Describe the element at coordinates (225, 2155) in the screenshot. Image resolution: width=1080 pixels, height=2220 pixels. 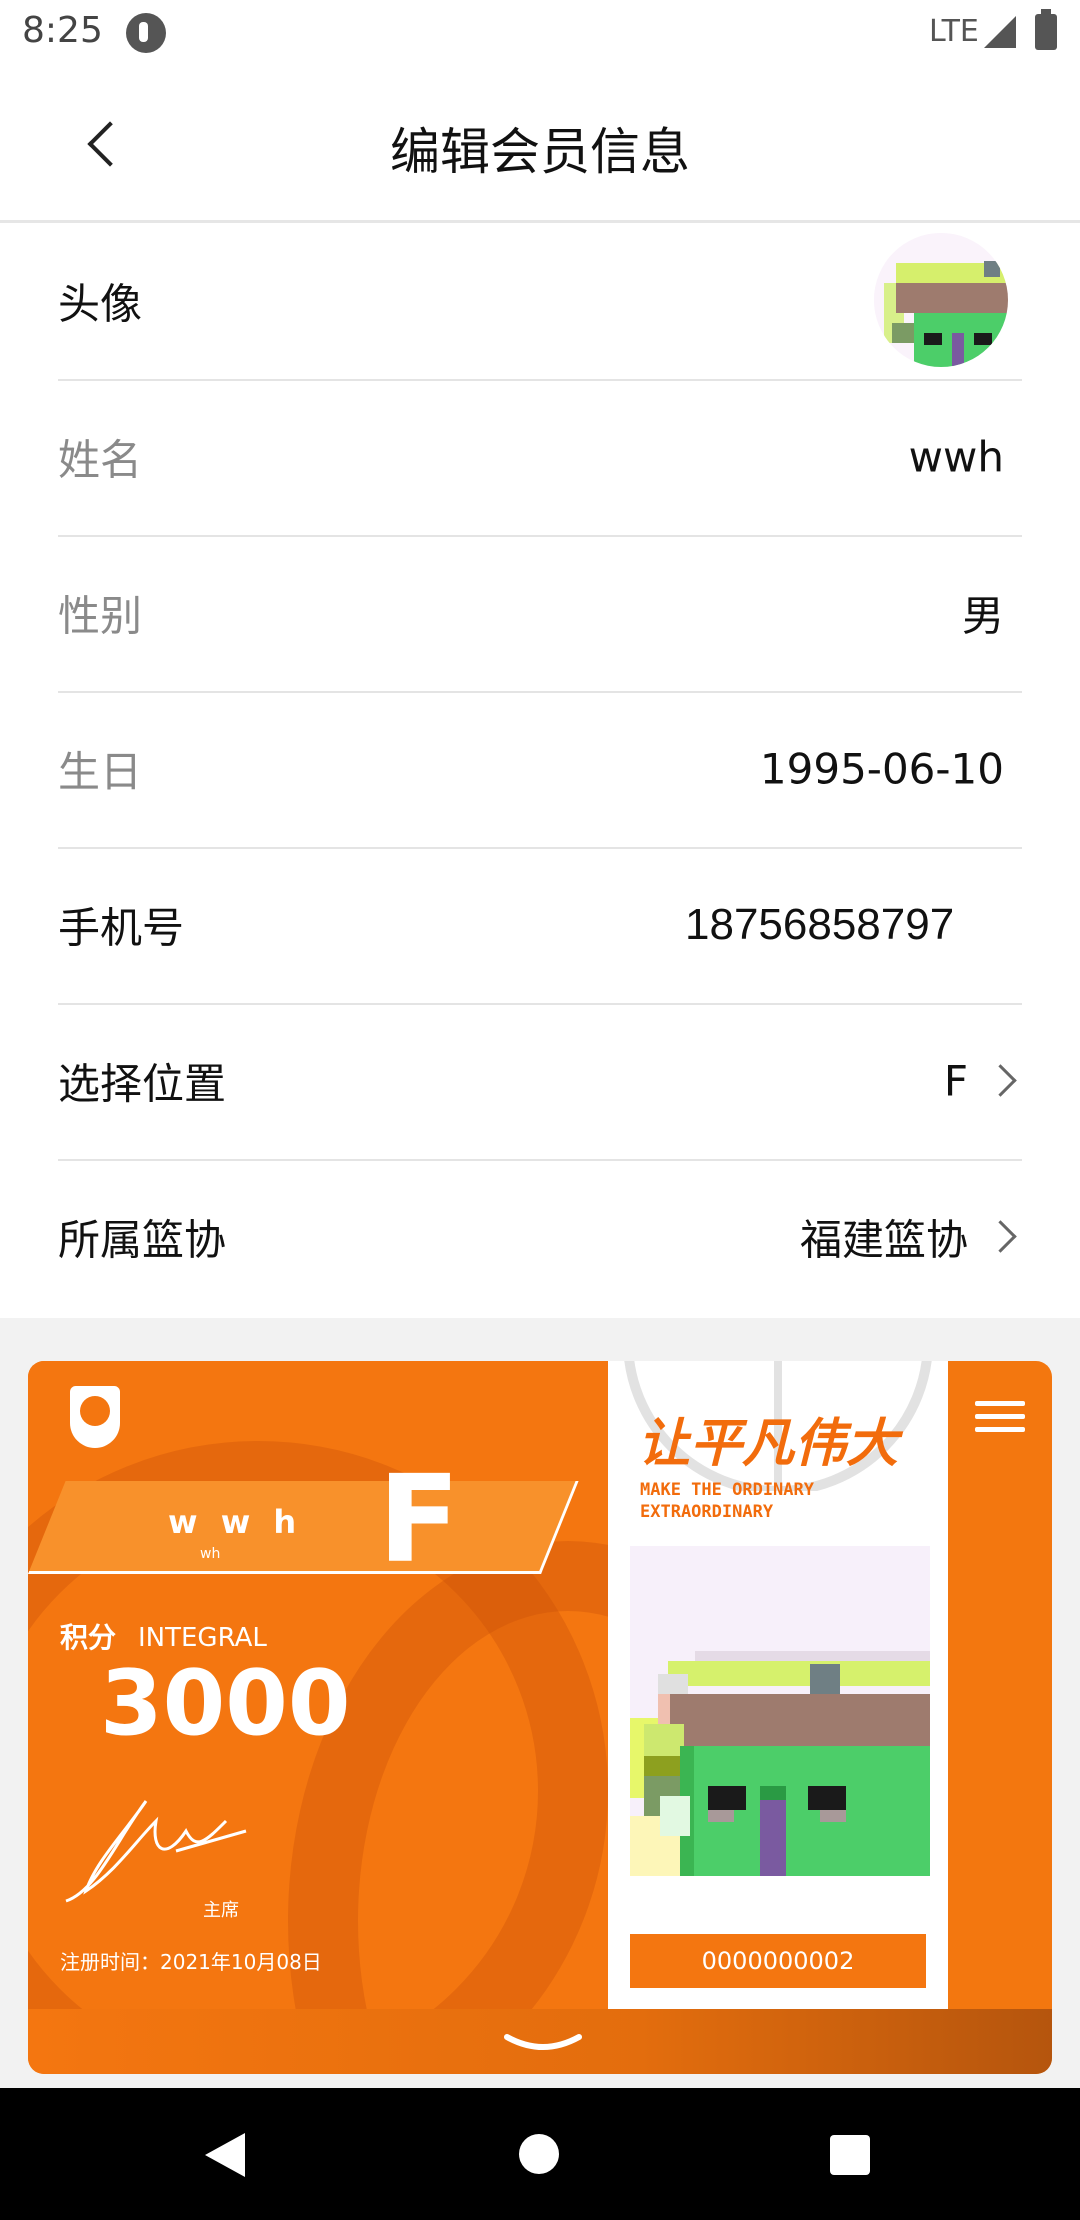
I see `back-triangle-icon` at that location.